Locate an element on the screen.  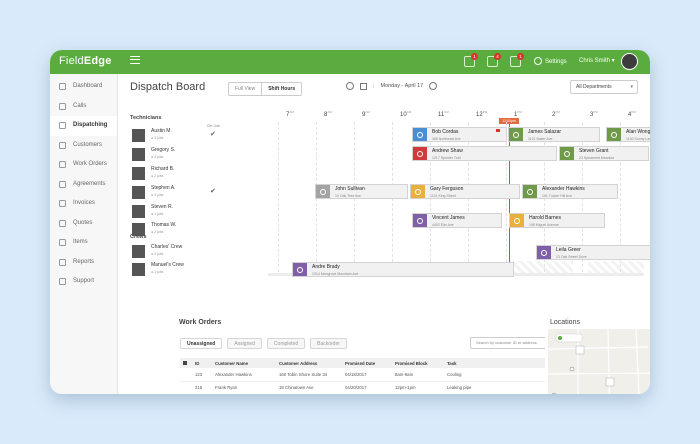
sidebar-item-customers: Customers is located at coordinates (83, 146).